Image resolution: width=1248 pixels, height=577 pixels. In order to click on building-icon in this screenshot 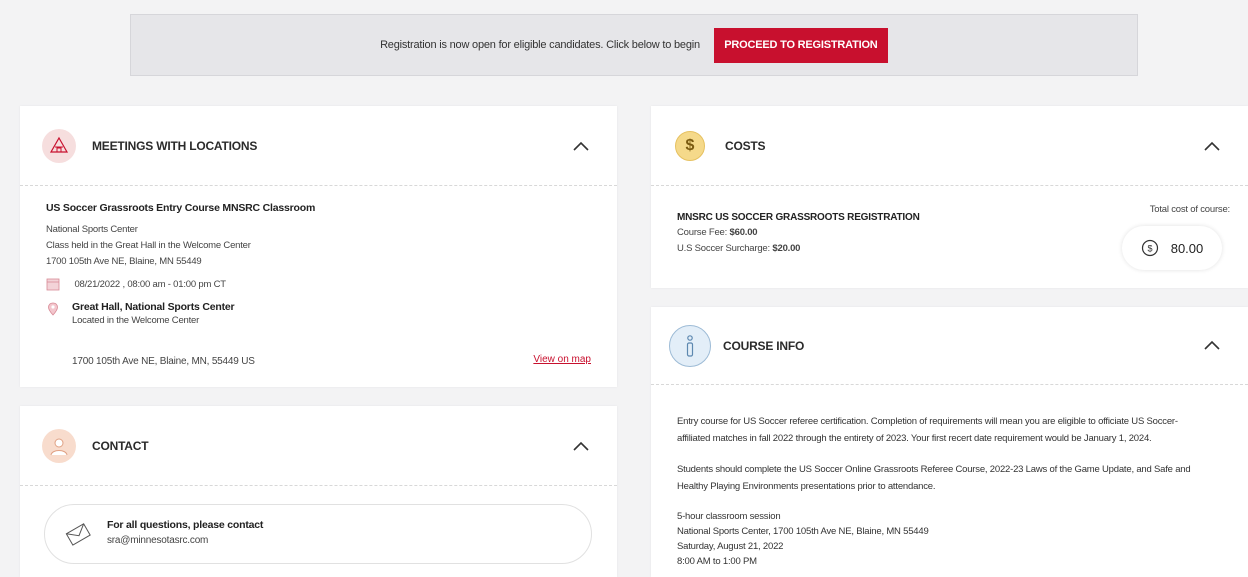, I will do `click(59, 145)`.